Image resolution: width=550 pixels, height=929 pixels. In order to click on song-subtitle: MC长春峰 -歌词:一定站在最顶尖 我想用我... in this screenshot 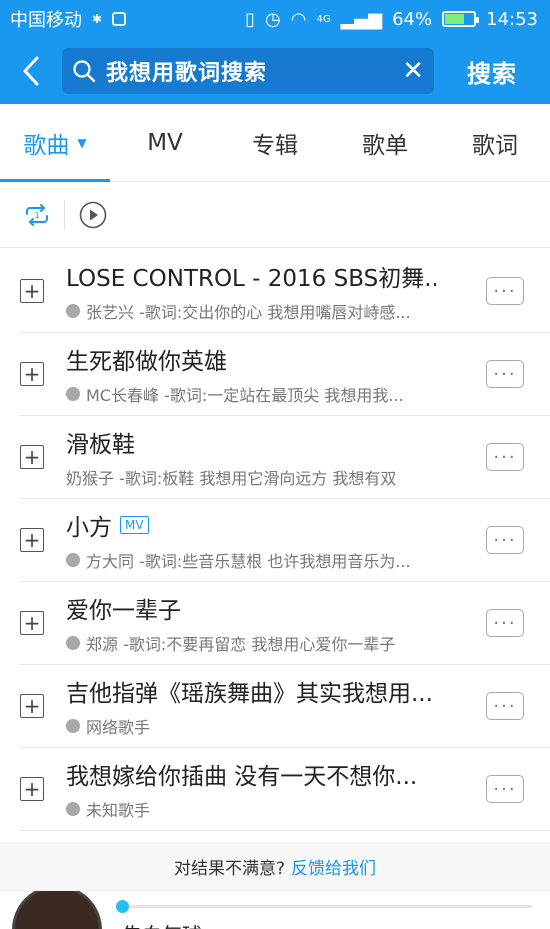, I will do `click(251, 394)`.